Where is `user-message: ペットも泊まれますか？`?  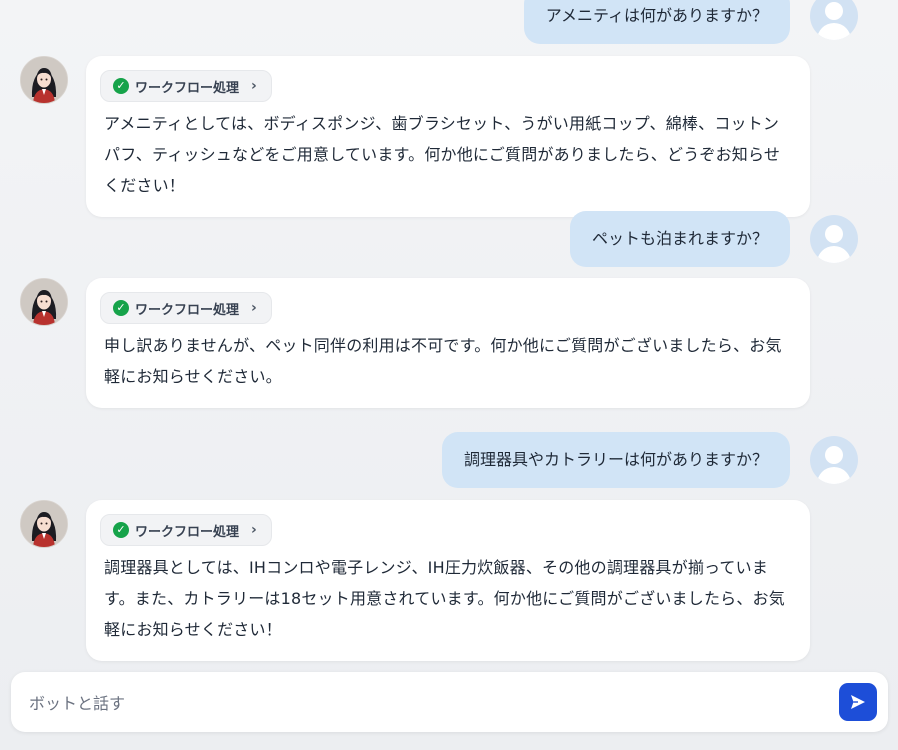
user-message: ペットも泊まれますか？ is located at coordinates (713, 239).